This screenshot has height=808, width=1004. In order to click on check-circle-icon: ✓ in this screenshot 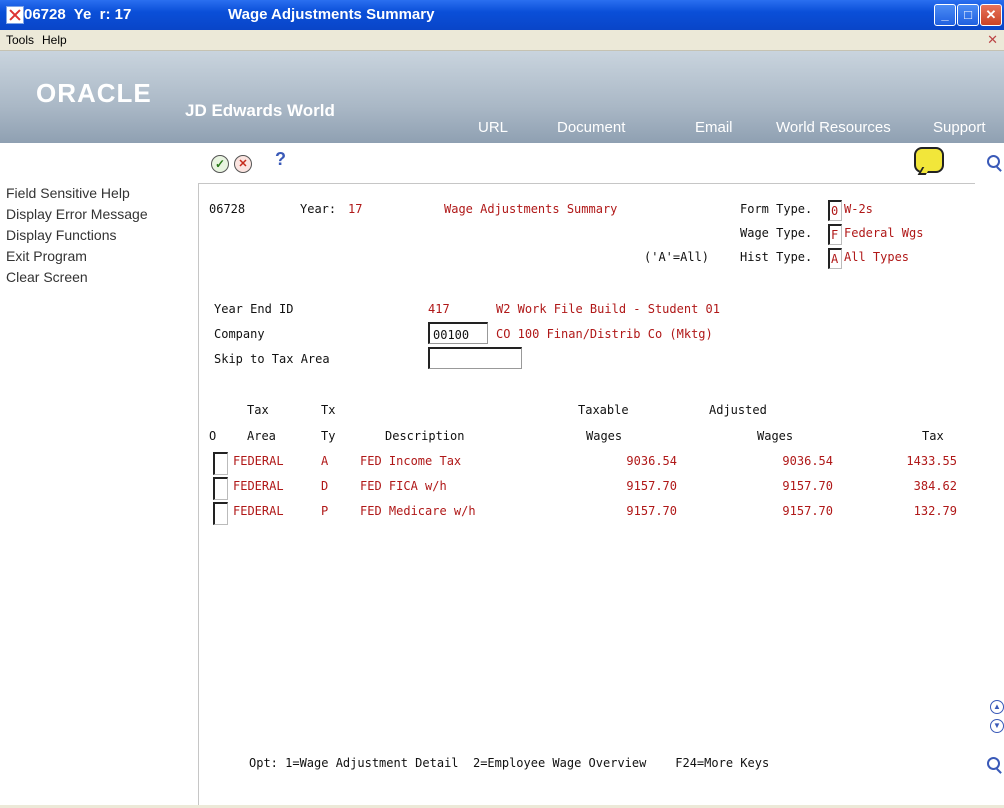, I will do `click(220, 164)`.